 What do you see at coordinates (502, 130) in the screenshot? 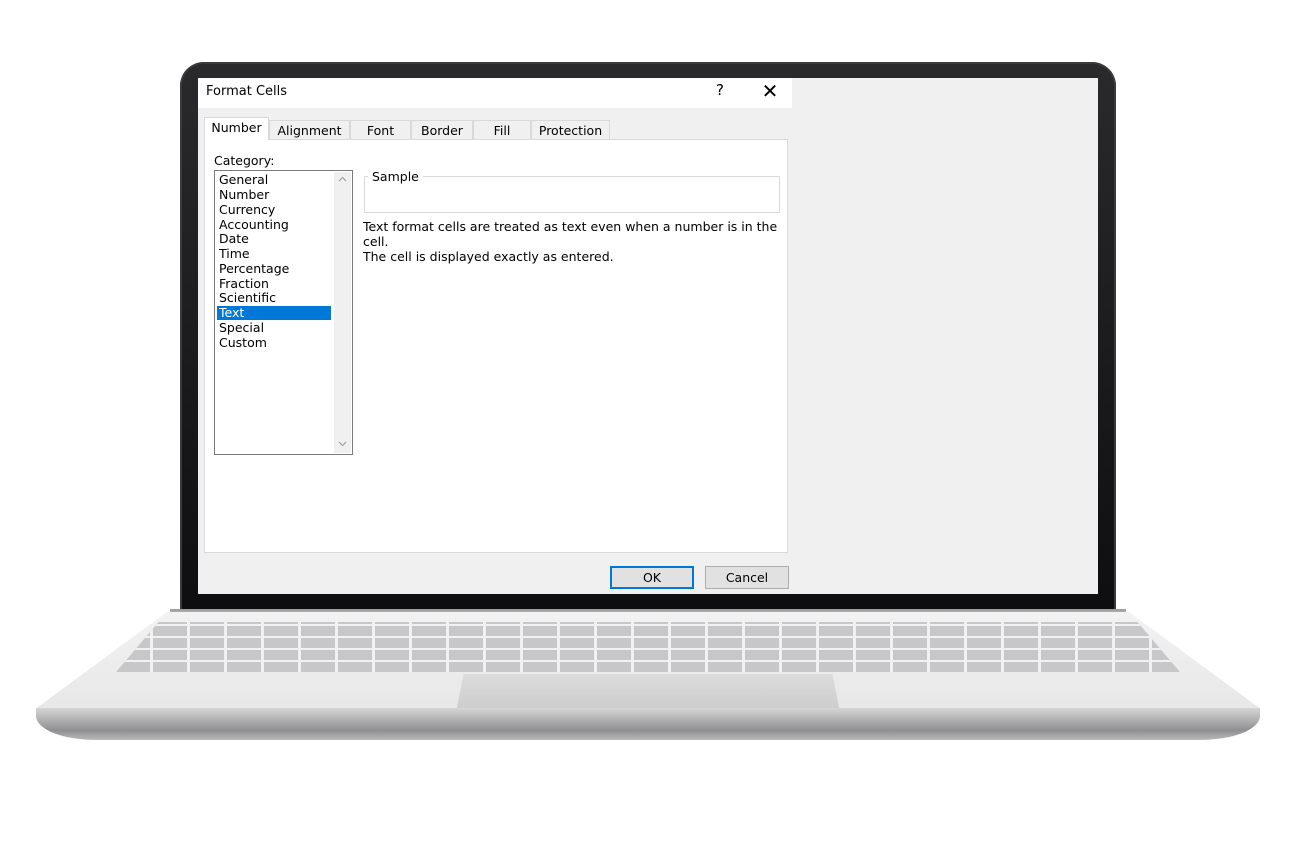
I see `tab-fill: Fill` at bounding box center [502, 130].